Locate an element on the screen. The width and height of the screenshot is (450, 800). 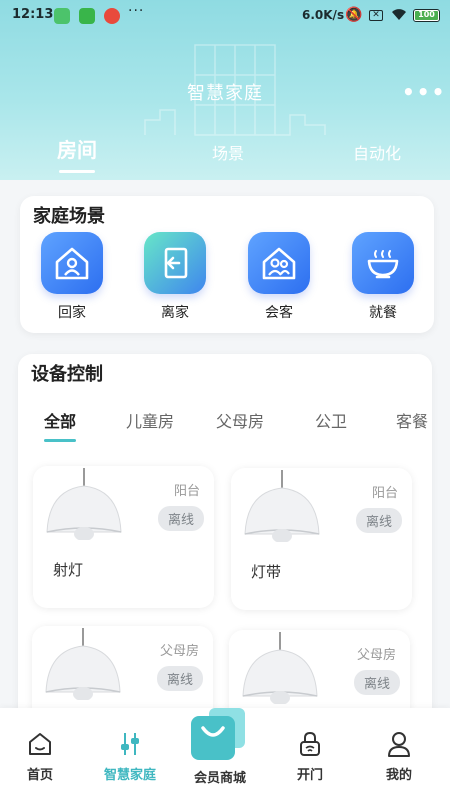
home-person-icon is located at coordinates (72, 263).